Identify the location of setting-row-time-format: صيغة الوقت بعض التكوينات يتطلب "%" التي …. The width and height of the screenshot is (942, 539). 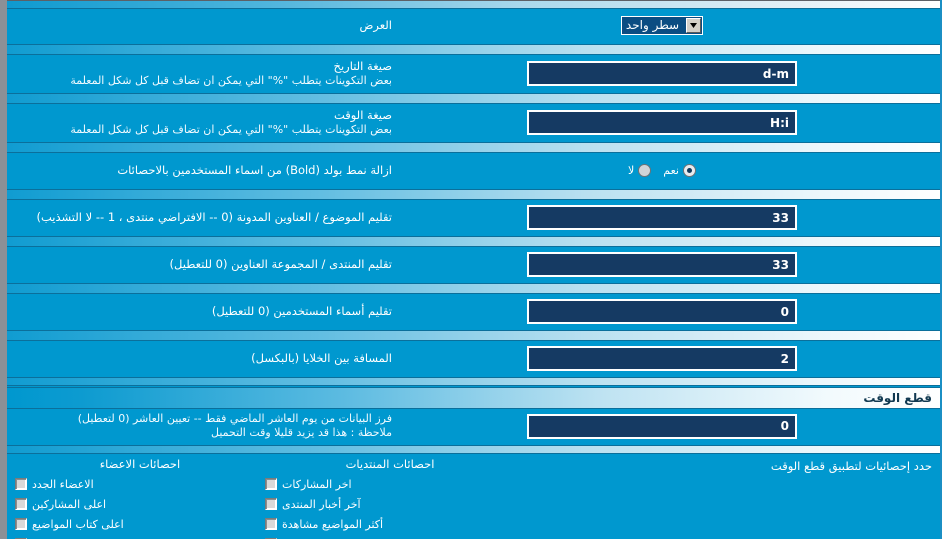
(473, 123).